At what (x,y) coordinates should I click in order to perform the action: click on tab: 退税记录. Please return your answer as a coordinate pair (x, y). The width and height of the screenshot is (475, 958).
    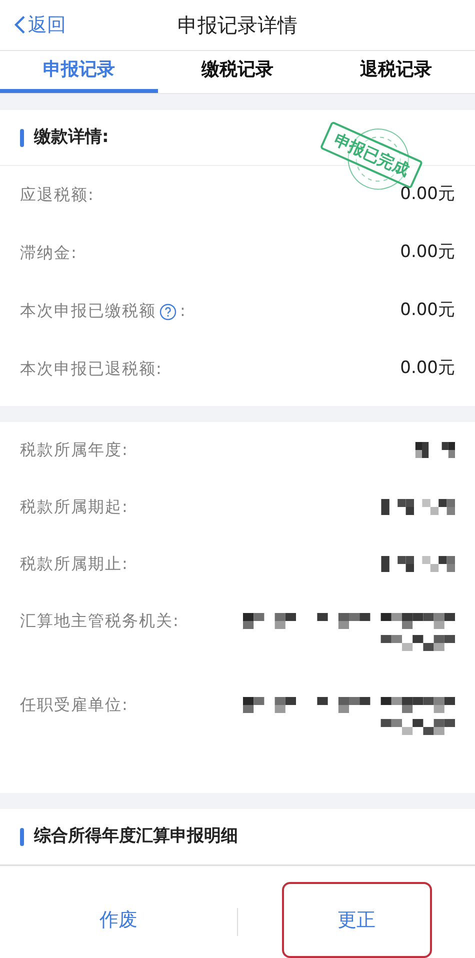
    Looking at the image, I should click on (395, 71).